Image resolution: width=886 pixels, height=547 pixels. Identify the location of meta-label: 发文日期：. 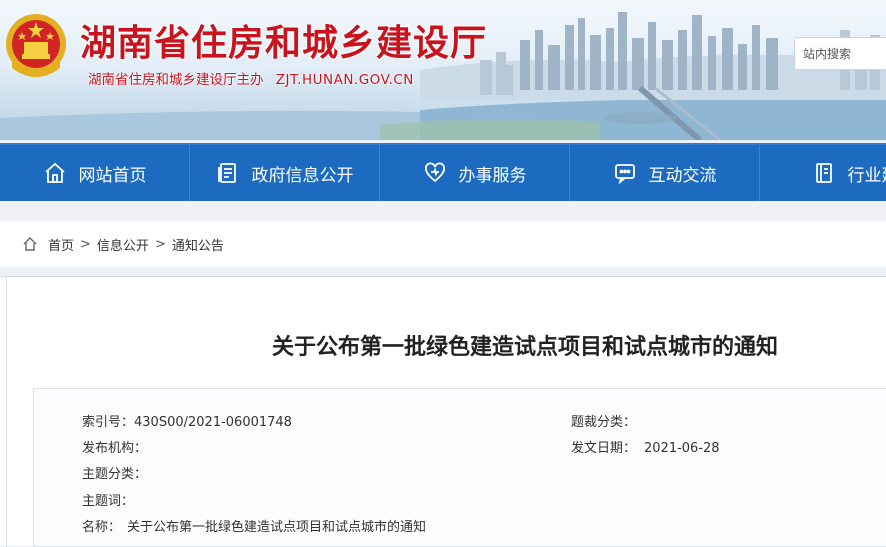
(603, 448).